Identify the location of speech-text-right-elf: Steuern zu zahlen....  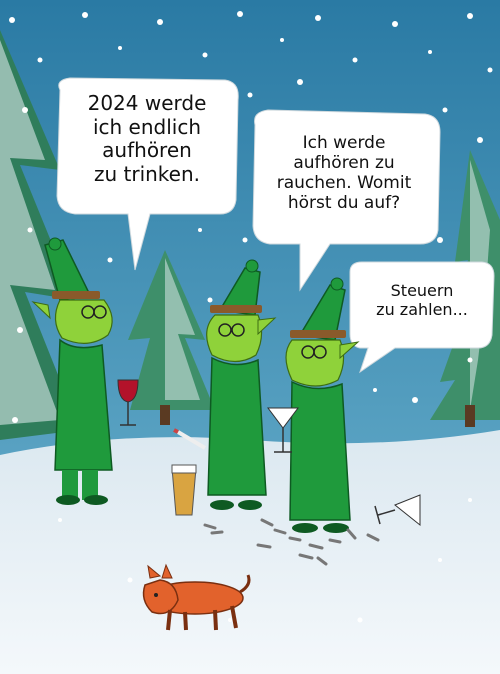
(422, 300).